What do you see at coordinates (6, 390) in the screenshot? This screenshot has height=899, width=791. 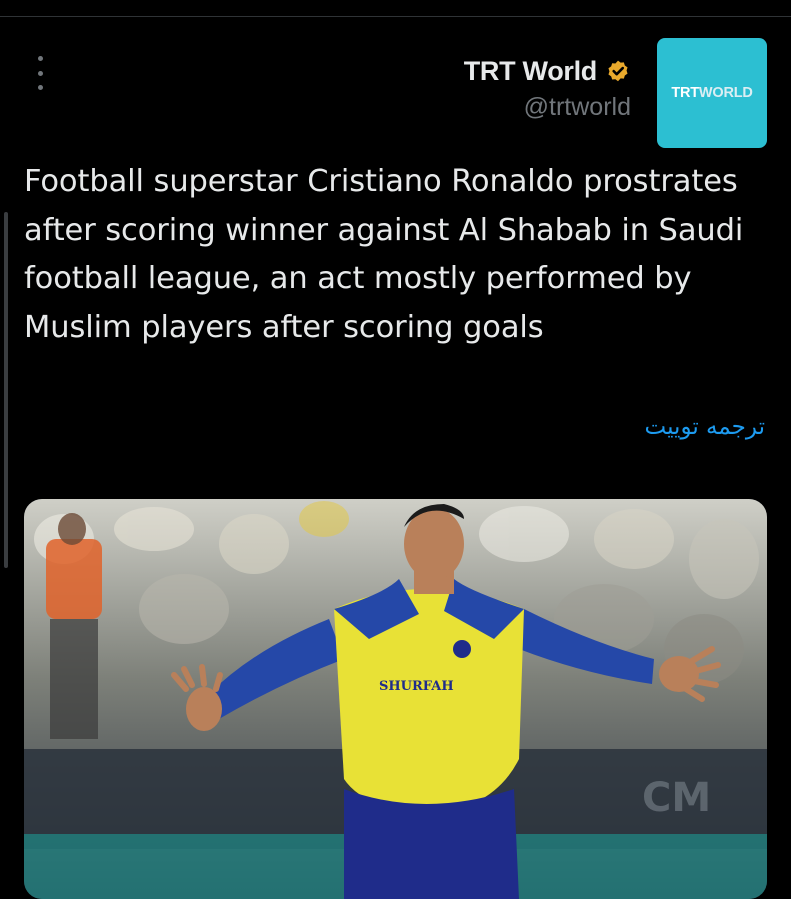 I see `scroll-indicator` at bounding box center [6, 390].